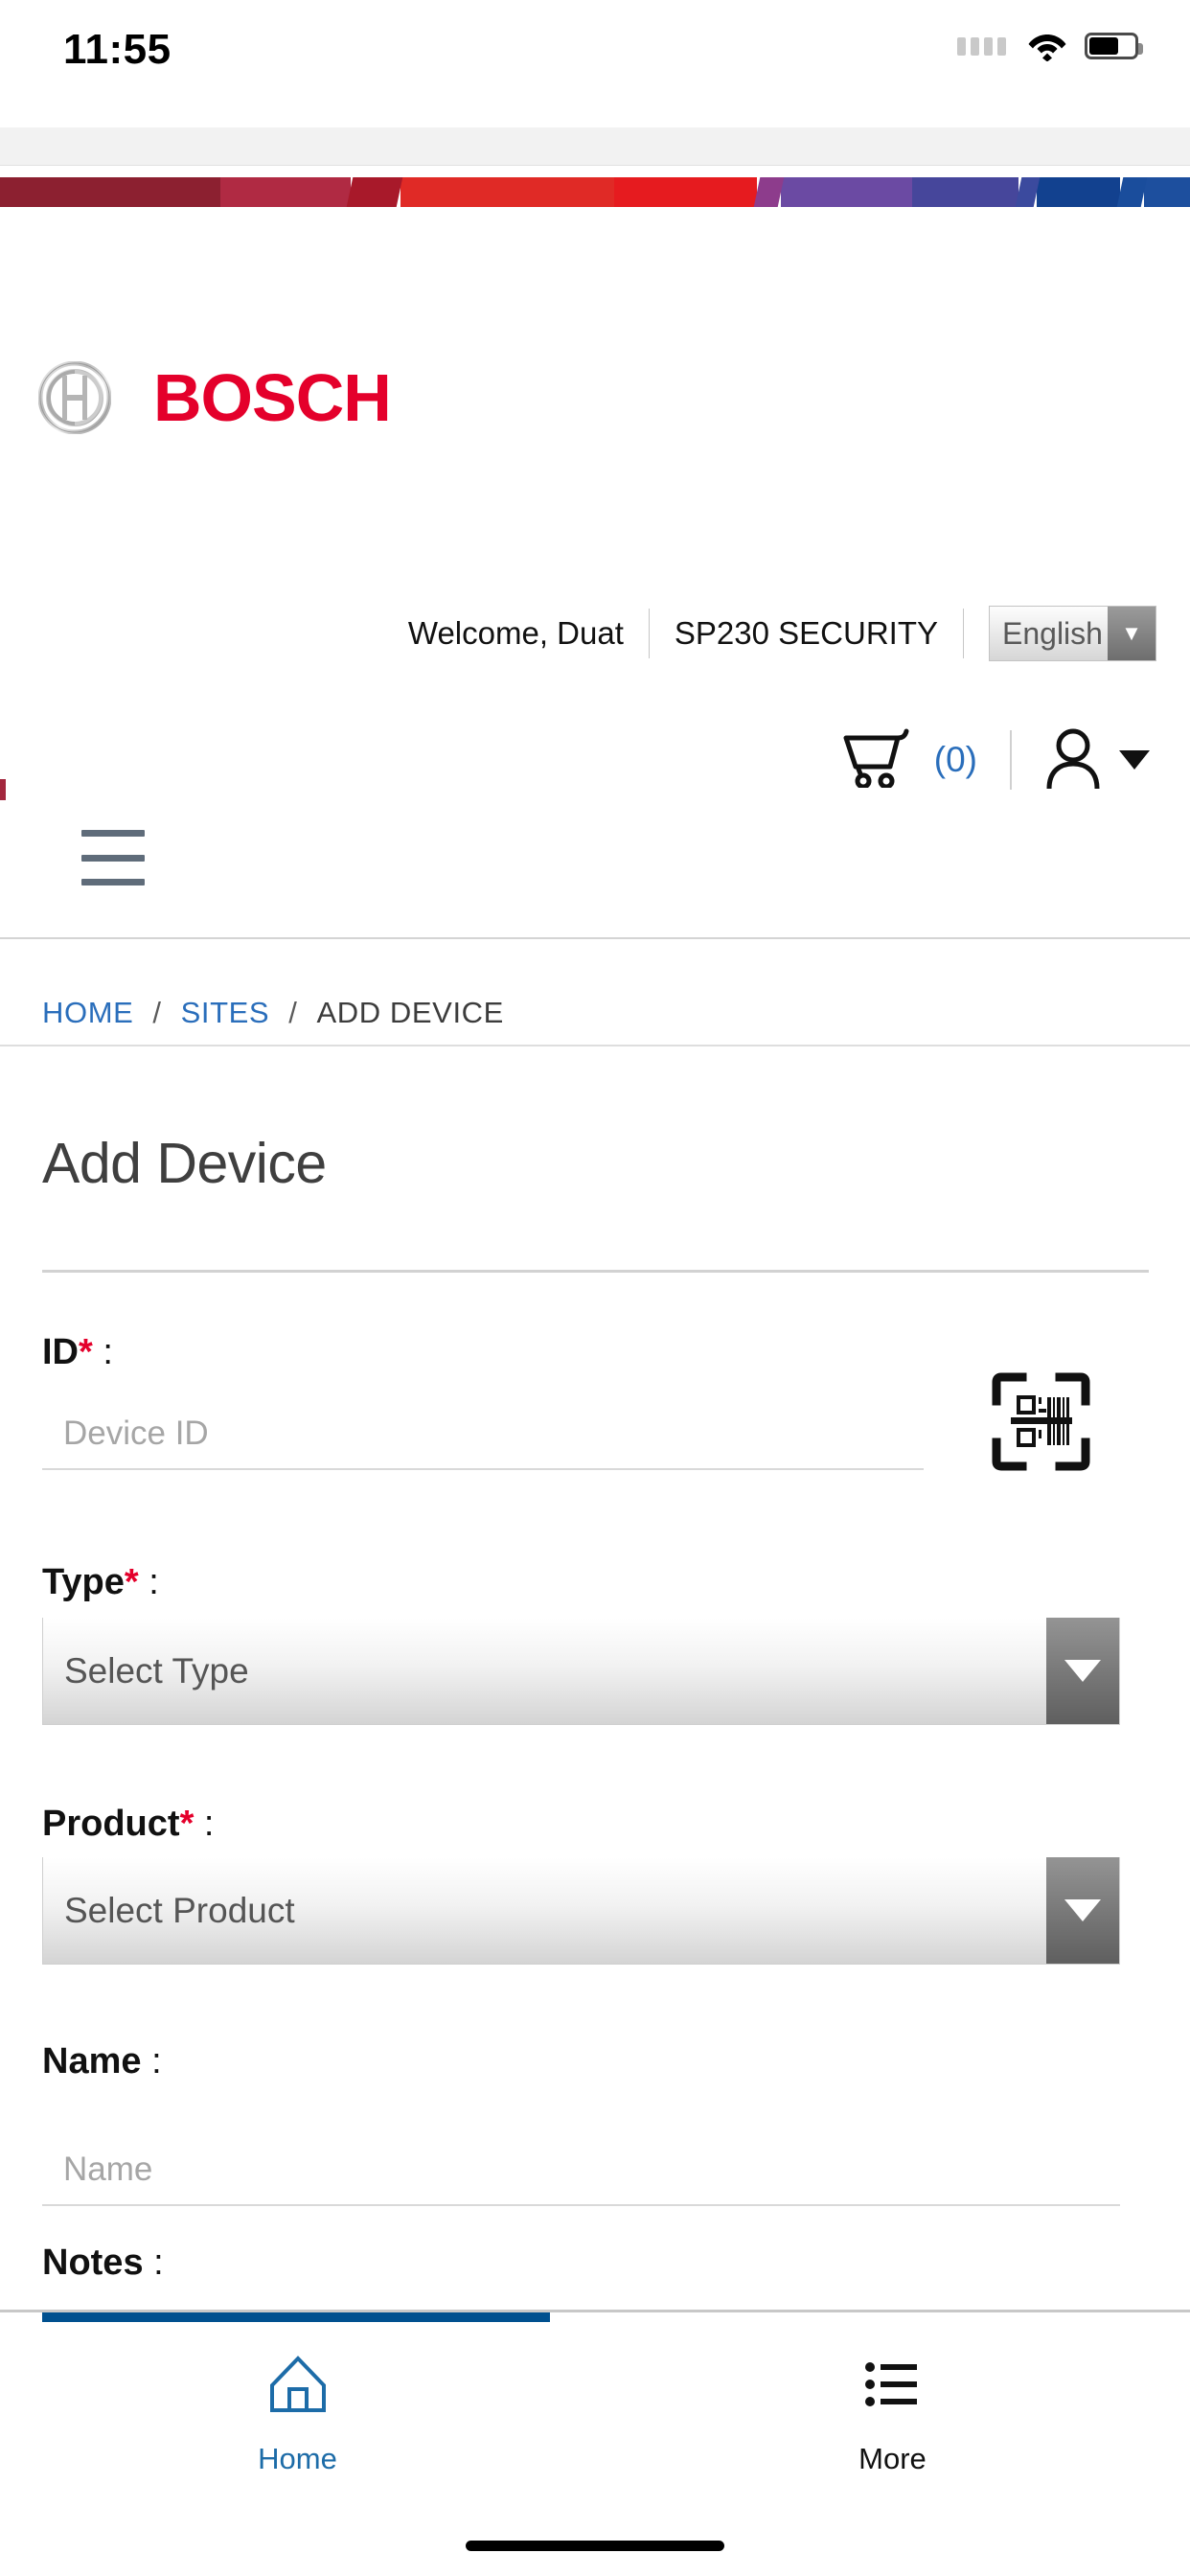  I want to click on breadcrumb-item-sites: SITES, so click(226, 1013).